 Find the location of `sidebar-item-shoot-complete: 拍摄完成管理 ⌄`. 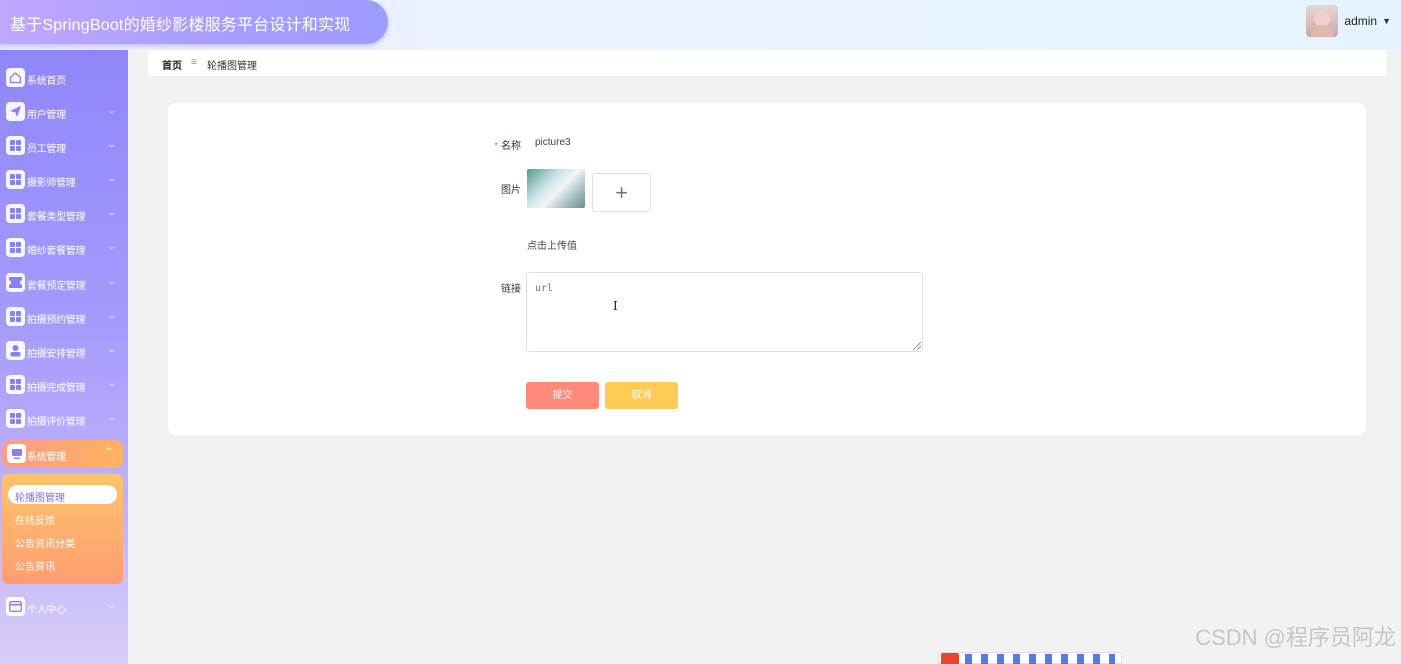

sidebar-item-shoot-complete: 拍摄完成管理 ⌄ is located at coordinates (64, 386).